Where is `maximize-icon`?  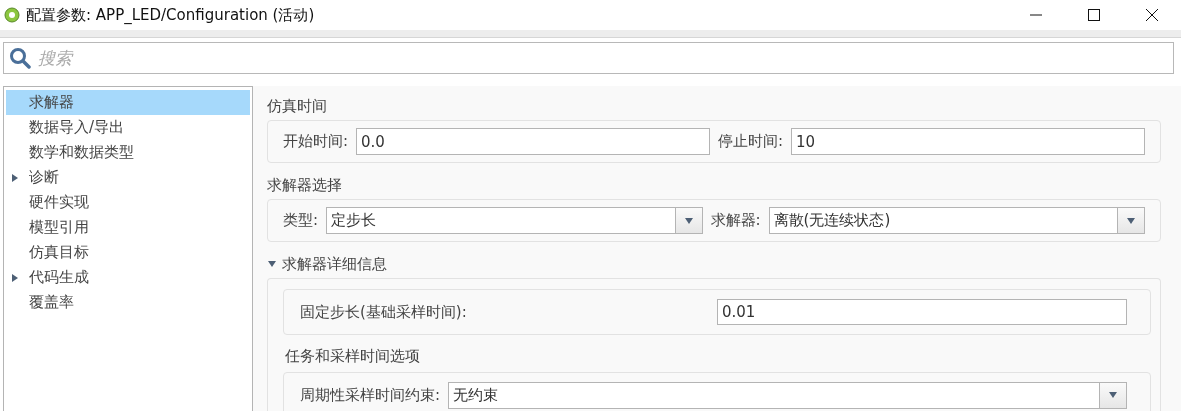 maximize-icon is located at coordinates (1094, 15).